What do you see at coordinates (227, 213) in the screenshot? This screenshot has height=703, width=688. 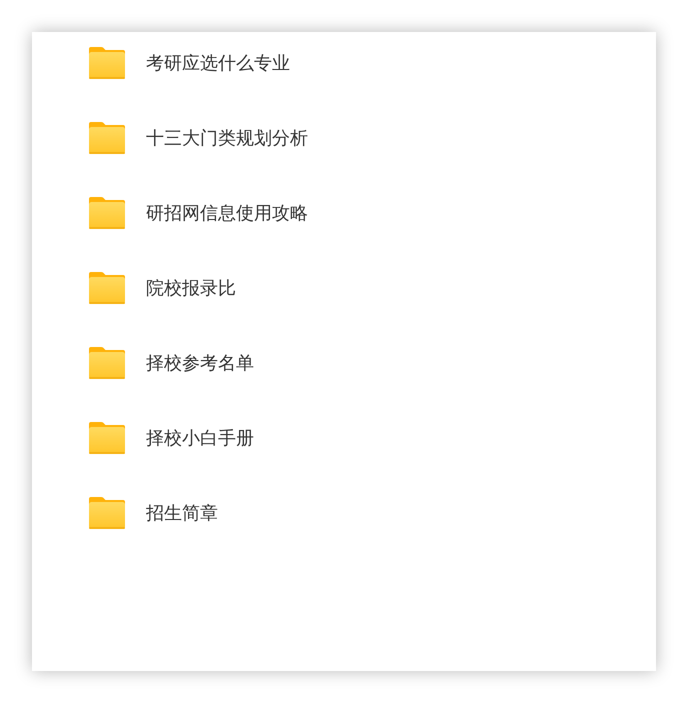 I see `folder-name: 研招网信息使用攻略` at bounding box center [227, 213].